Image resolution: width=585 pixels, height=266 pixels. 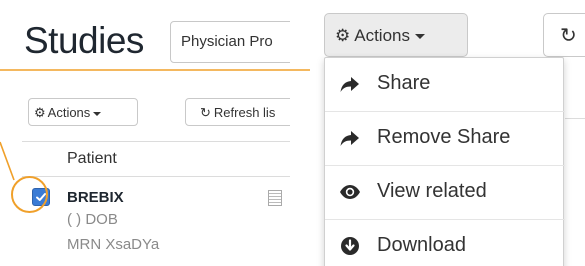 I want to click on background-table-edge, so click(x=575, y=192).